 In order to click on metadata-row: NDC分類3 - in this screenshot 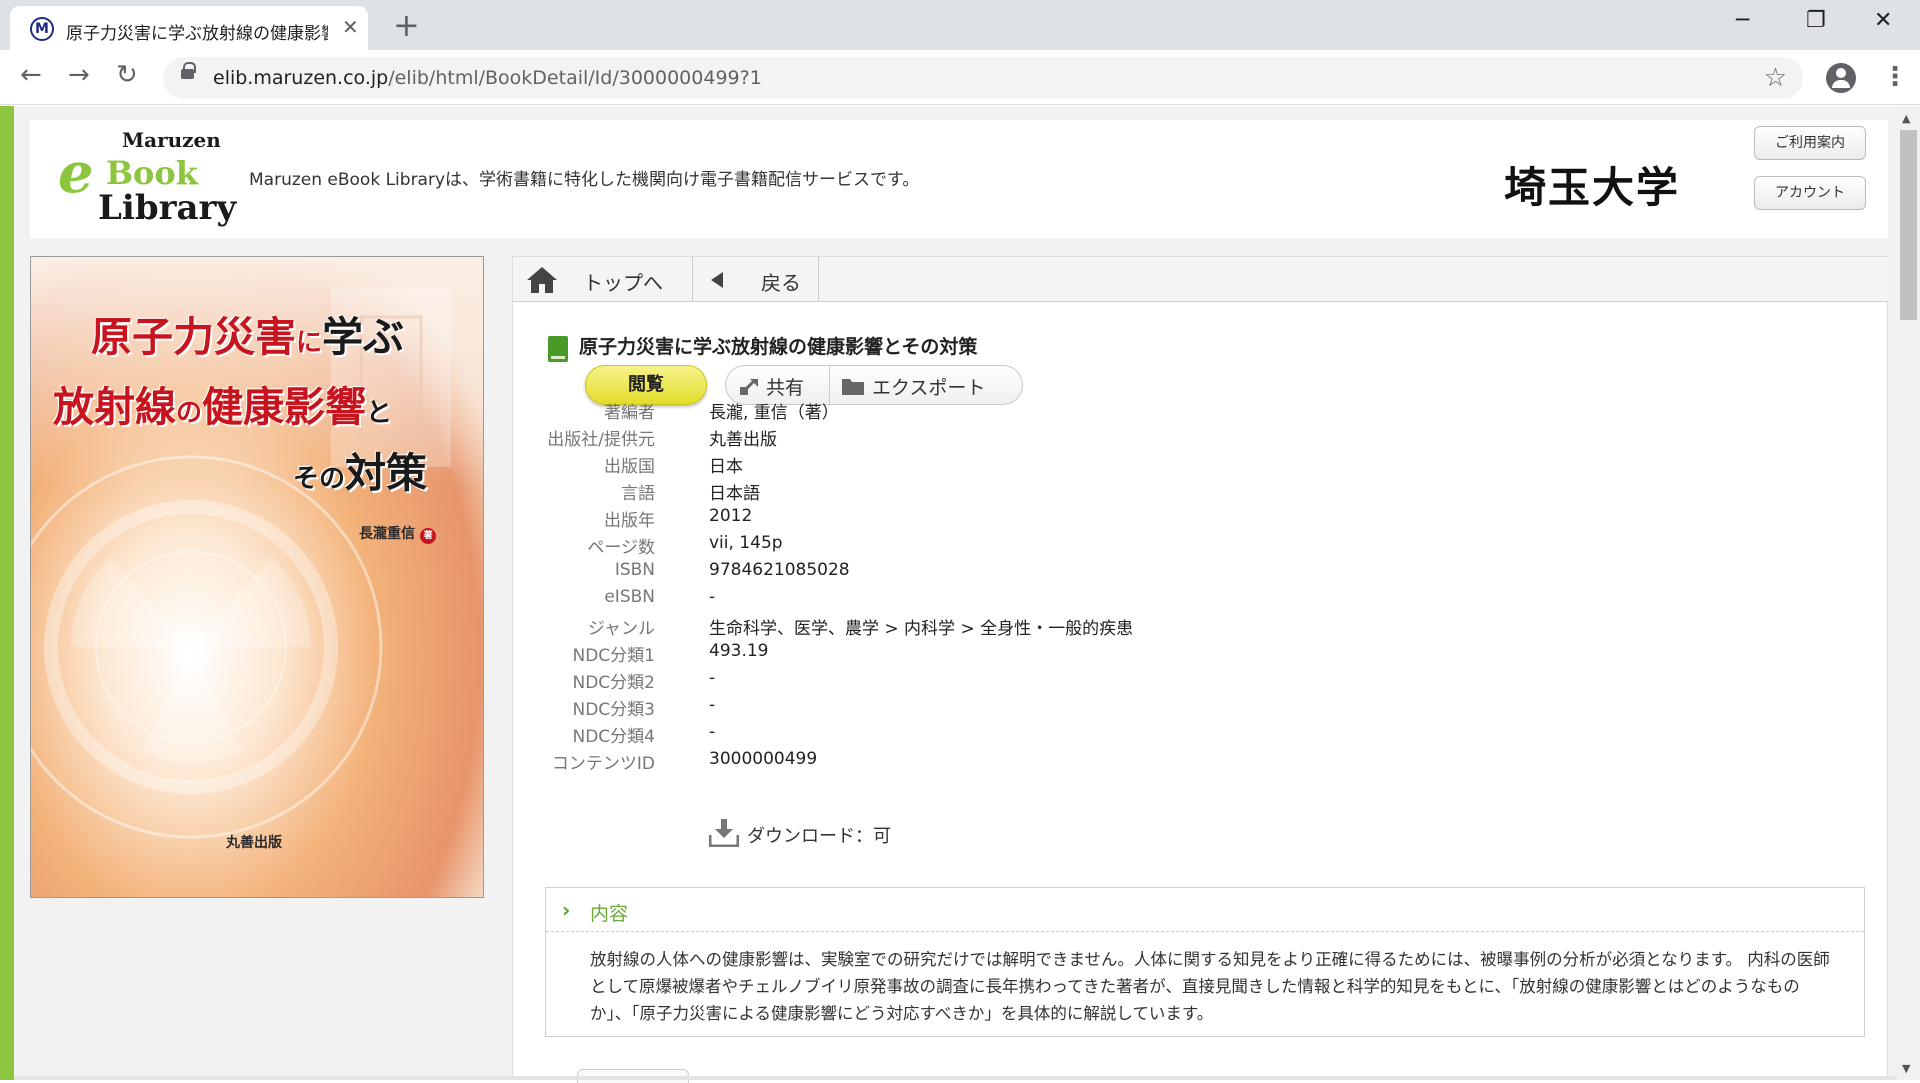, I will do `click(963, 708)`.